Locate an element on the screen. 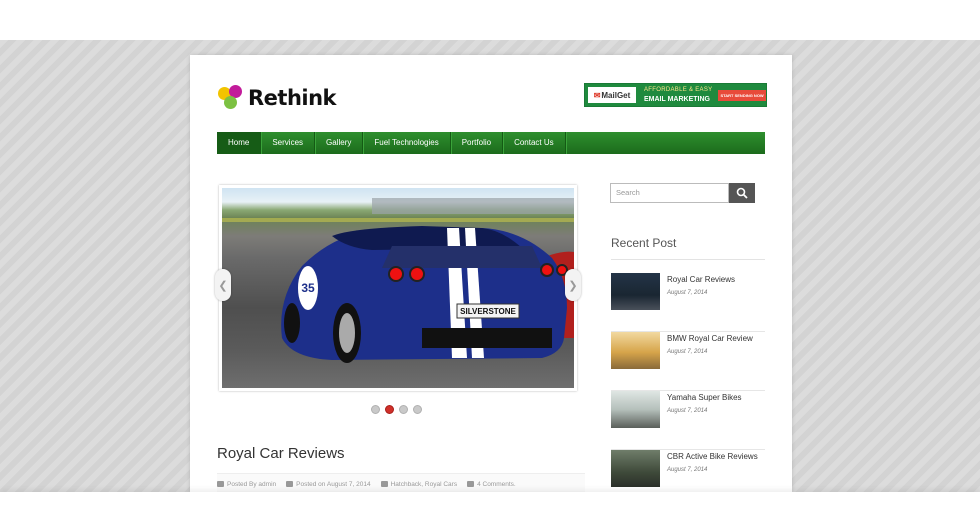 The height and width of the screenshot is (530, 980). ad-tagline: AFFORDABLE & EASY is located at coordinates (678, 90).